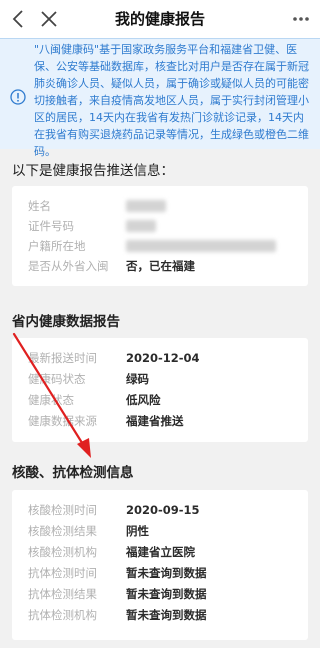 This screenshot has width=320, height=648. What do you see at coordinates (62, 531) in the screenshot?
I see `test-label: 核酸检测结果` at bounding box center [62, 531].